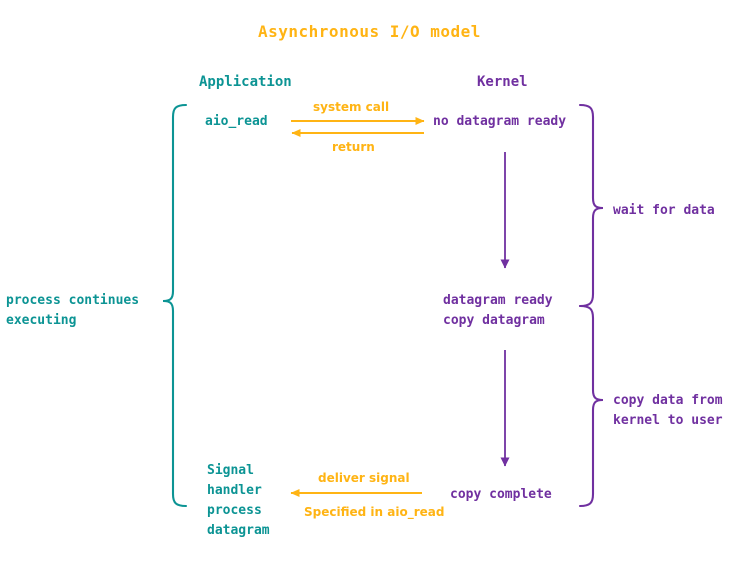 The height and width of the screenshot is (561, 741). Describe the element at coordinates (502, 82) in the screenshot. I see `column-header-kernel: Kernel` at that location.